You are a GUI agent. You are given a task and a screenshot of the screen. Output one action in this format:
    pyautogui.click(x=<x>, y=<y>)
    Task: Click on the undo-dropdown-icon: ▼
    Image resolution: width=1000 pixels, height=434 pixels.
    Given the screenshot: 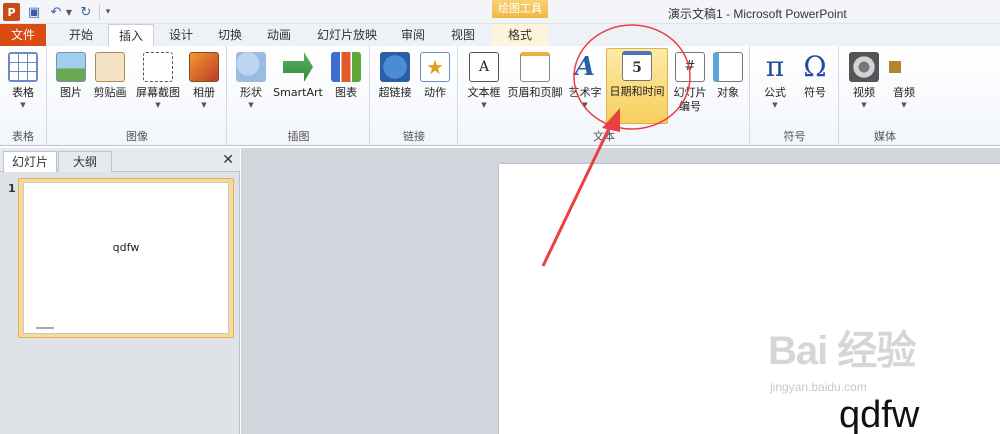 What is the action you would take?
    pyautogui.click(x=69, y=12)
    